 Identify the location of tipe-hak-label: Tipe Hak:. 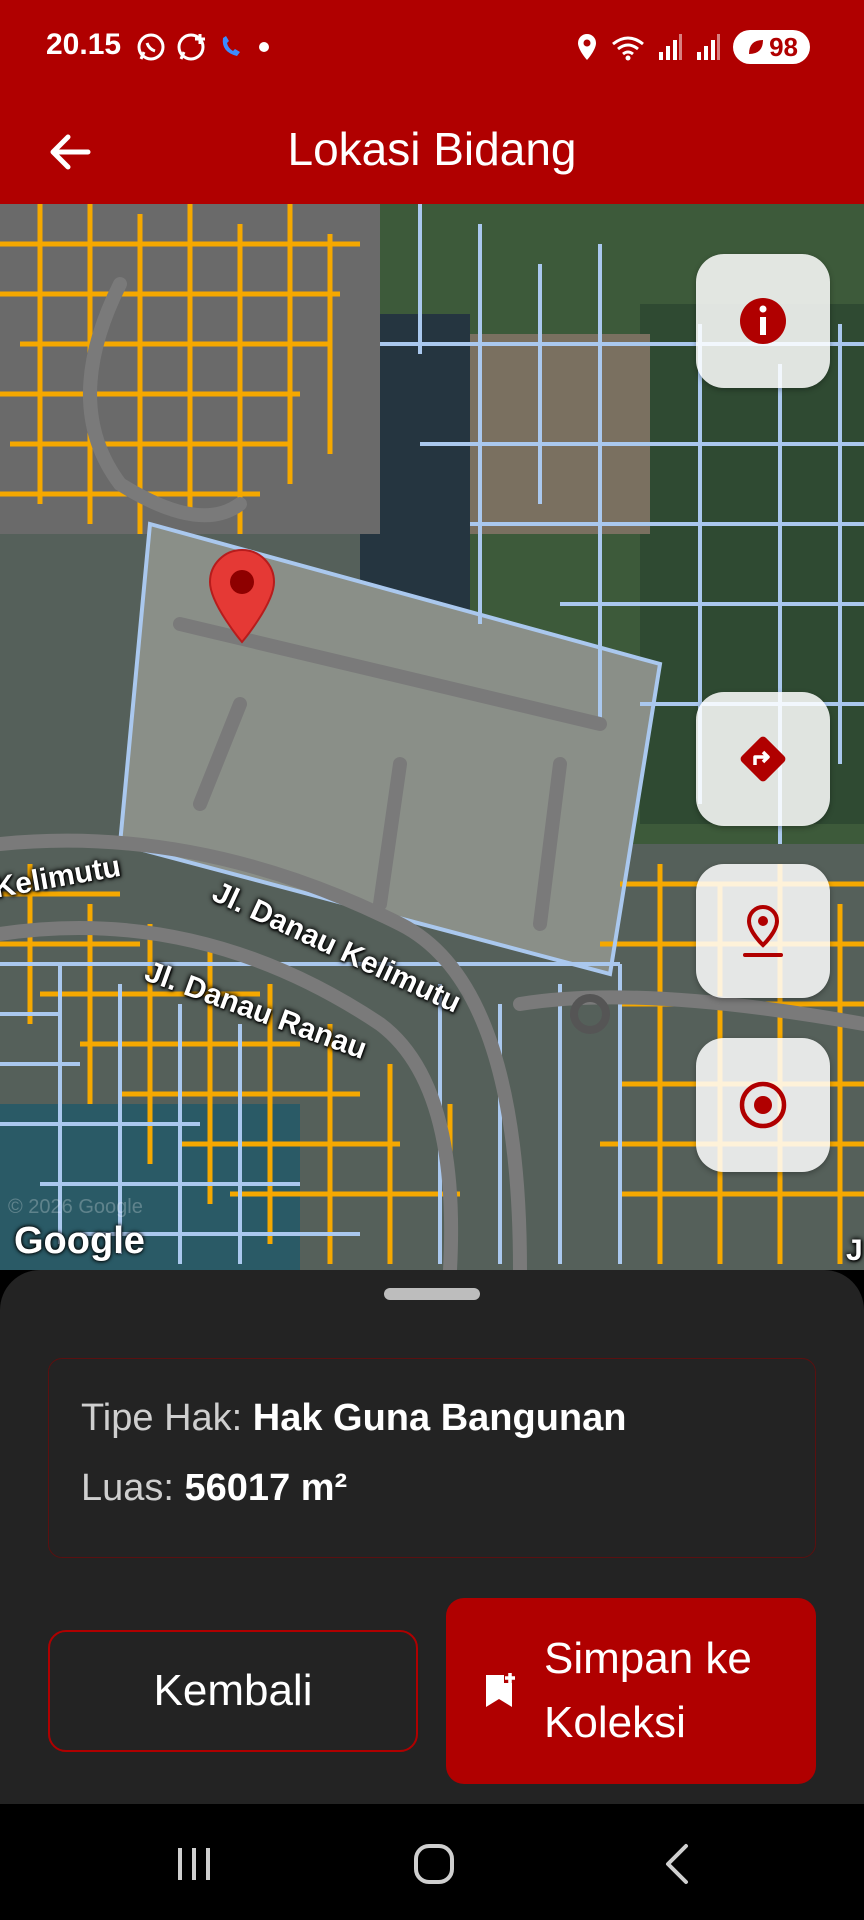
(167, 1418).